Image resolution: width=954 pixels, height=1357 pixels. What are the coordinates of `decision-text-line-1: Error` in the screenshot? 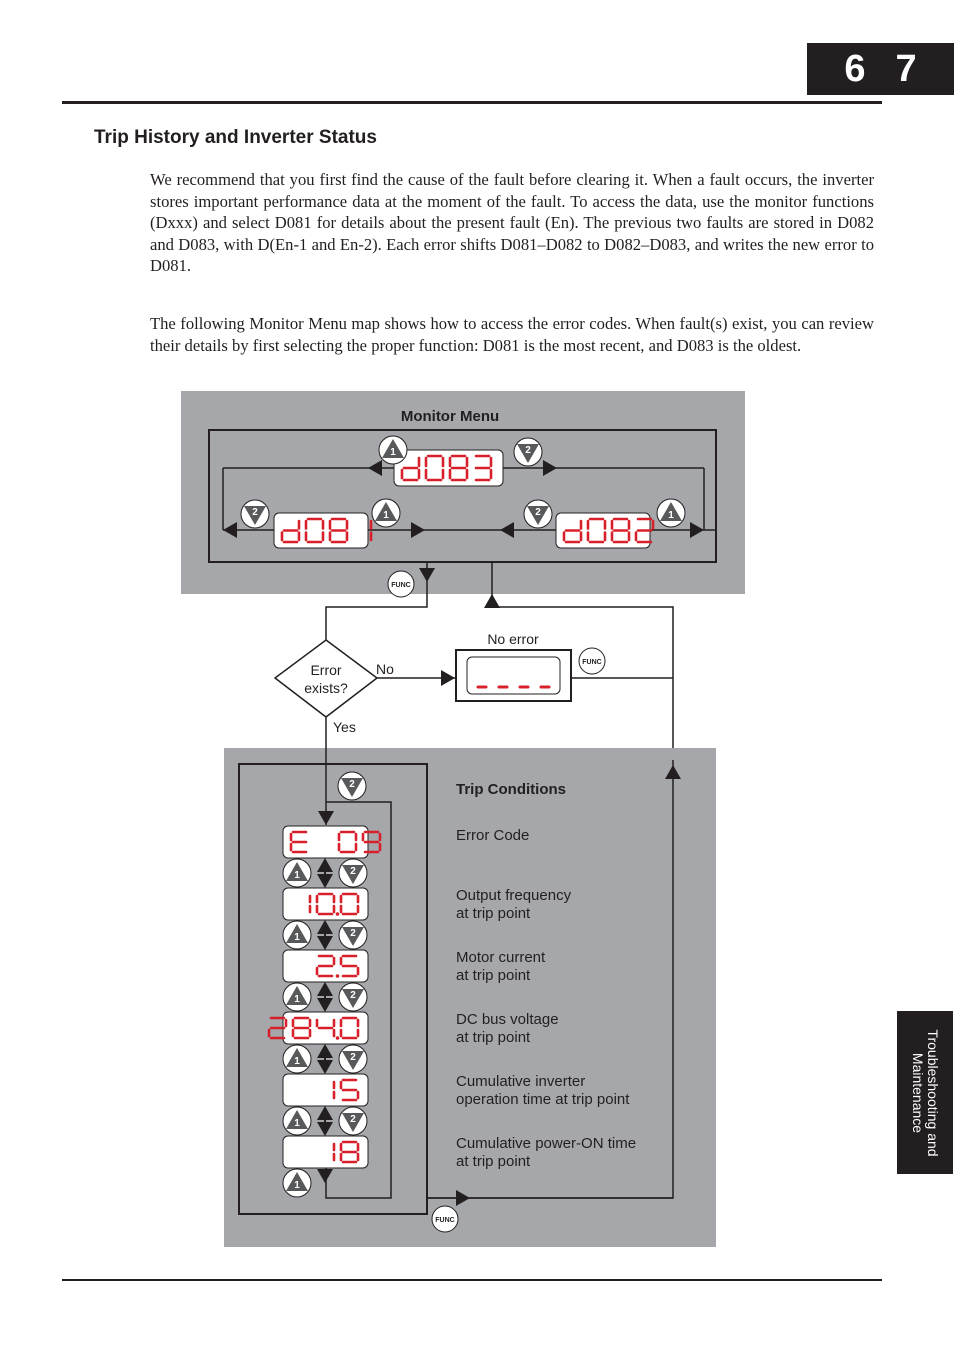 It's located at (325, 670).